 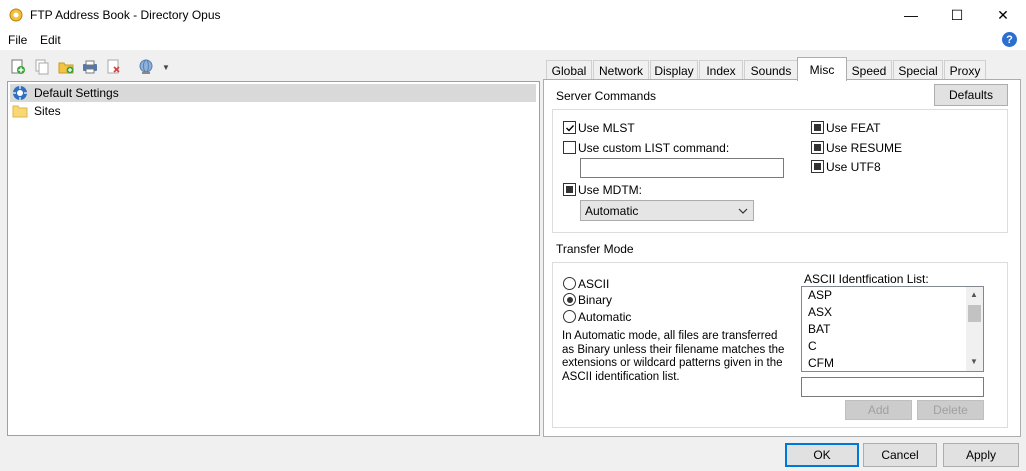 What do you see at coordinates (853, 128) in the screenshot?
I see `use-feat-label: Use FEAT` at bounding box center [853, 128].